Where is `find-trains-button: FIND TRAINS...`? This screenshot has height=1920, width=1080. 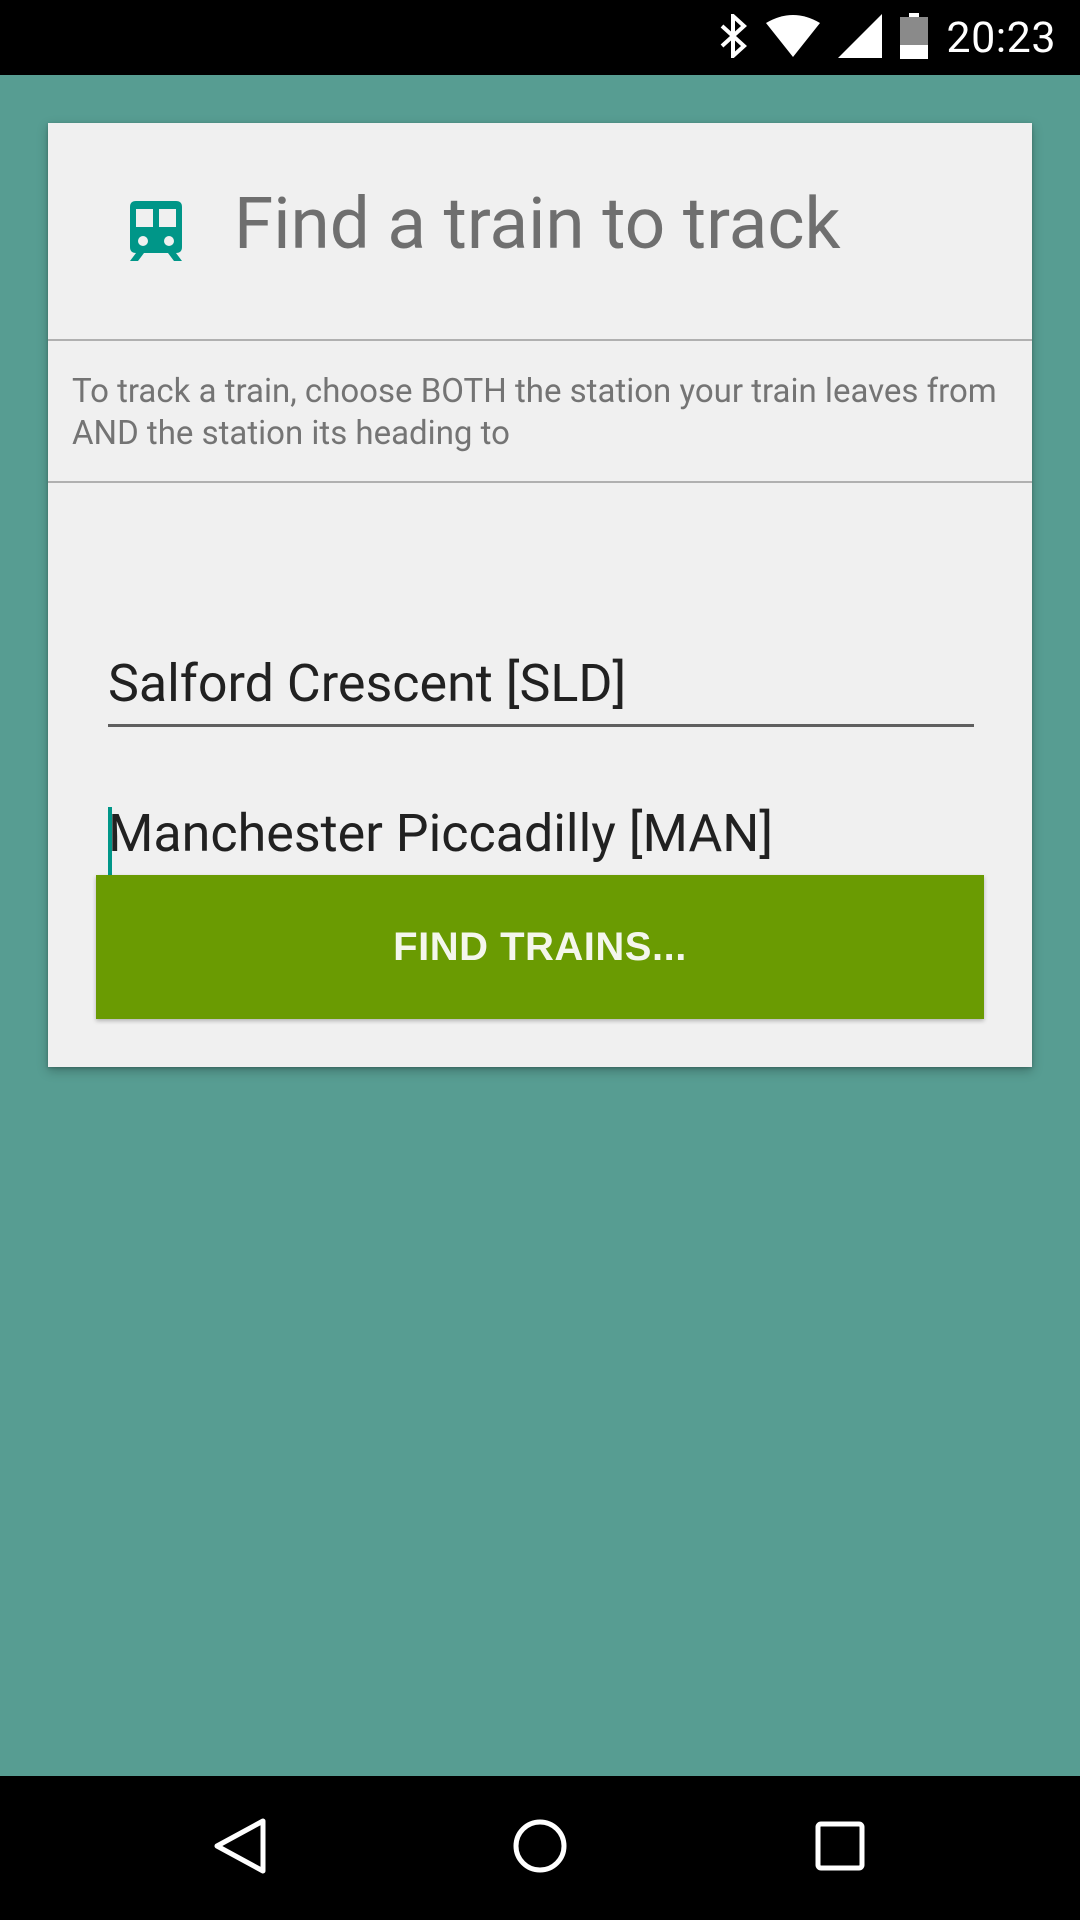
find-trains-button: FIND TRAINS... is located at coordinates (540, 947).